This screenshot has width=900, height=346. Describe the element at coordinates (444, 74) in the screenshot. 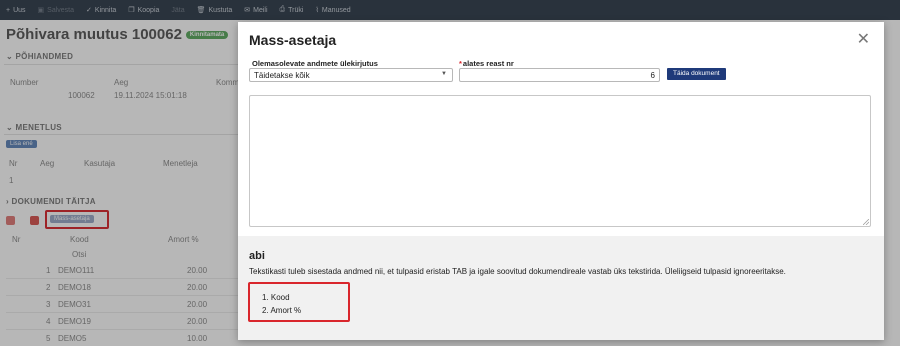

I see `chevron-down-icon: ▼` at that location.